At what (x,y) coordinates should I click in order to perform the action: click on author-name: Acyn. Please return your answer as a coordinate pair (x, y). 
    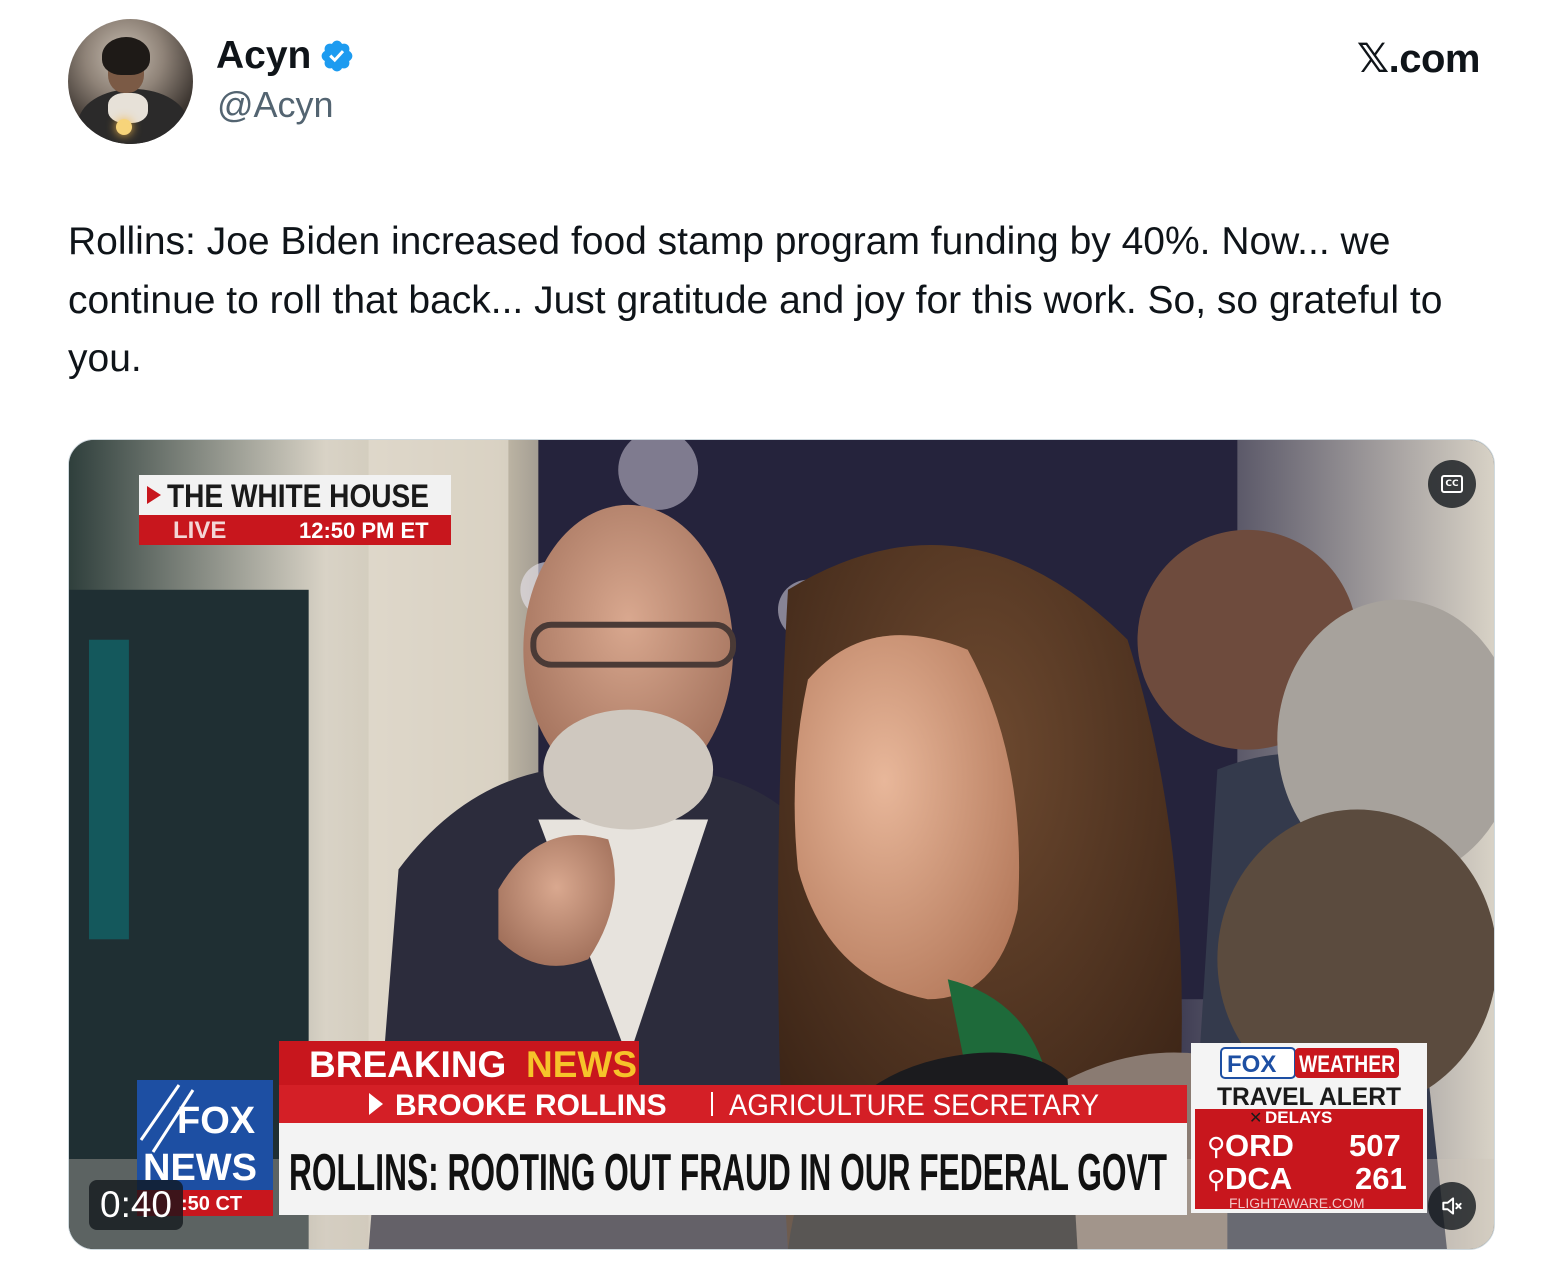
    Looking at the image, I should click on (263, 56).